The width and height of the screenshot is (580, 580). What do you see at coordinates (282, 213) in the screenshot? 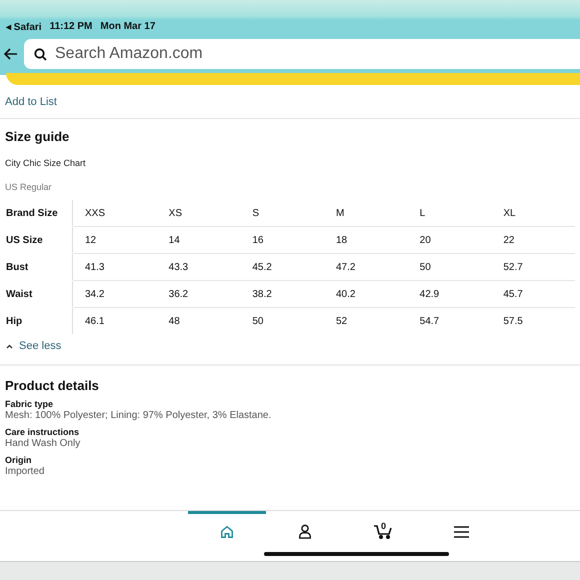
I see `table-cell: S` at bounding box center [282, 213].